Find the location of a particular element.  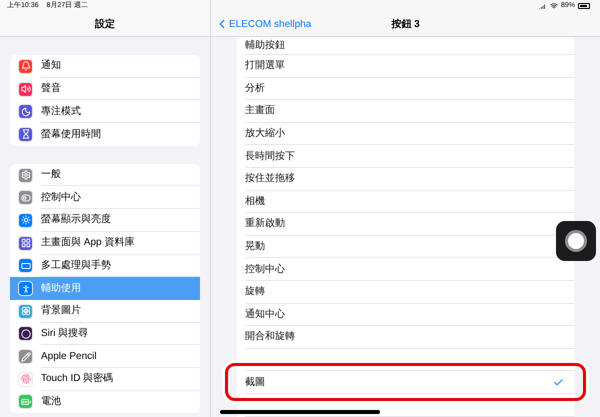

sidebar-item: 背景圖片 is located at coordinates (105, 311).